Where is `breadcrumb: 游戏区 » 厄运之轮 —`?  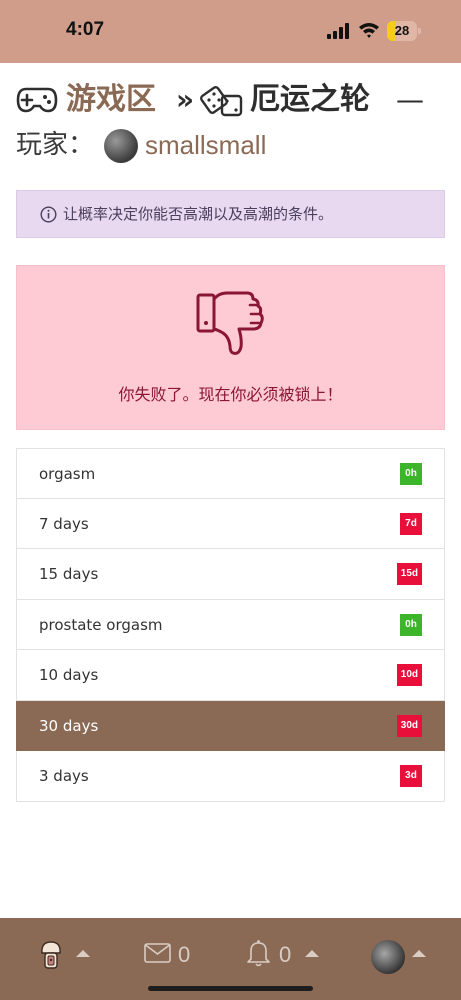
breadcrumb: 游戏区 » 厄运之轮 — is located at coordinates (236, 100).